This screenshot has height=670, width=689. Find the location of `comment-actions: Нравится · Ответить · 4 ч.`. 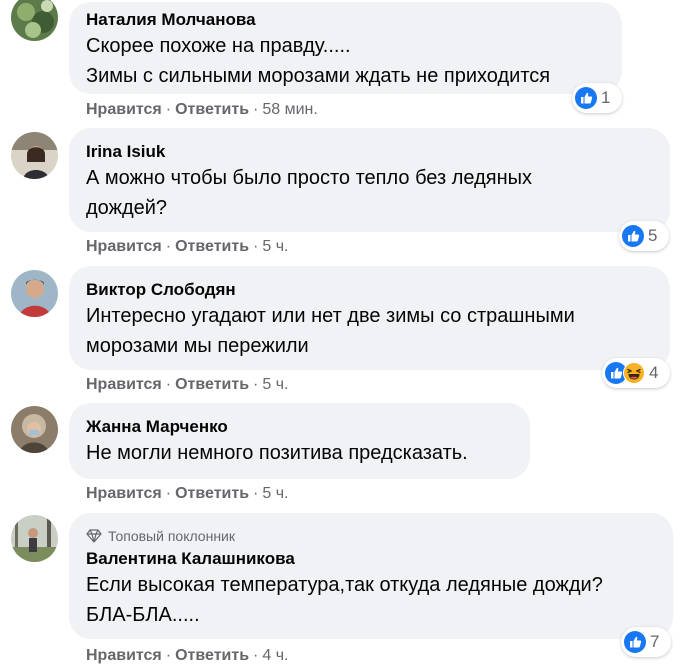

comment-actions: Нравится · Ответить · 4 ч. is located at coordinates (187, 656).